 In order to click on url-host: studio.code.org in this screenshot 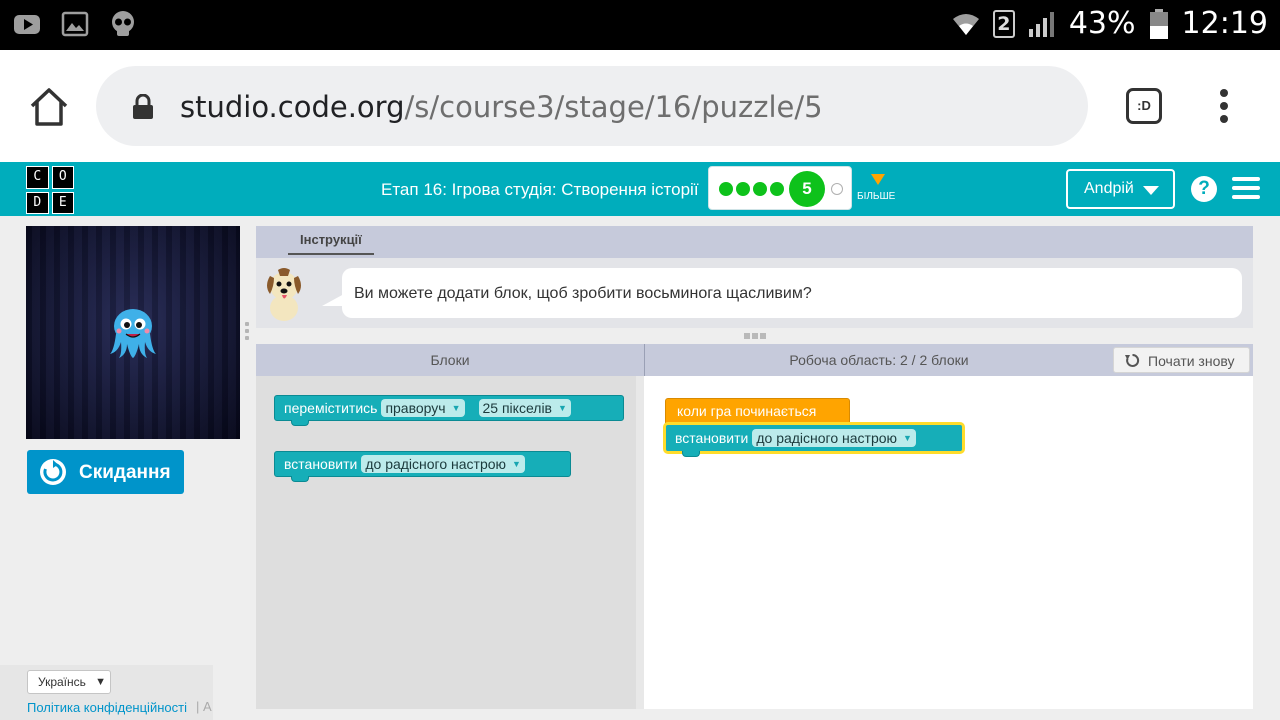, I will do `click(292, 107)`.